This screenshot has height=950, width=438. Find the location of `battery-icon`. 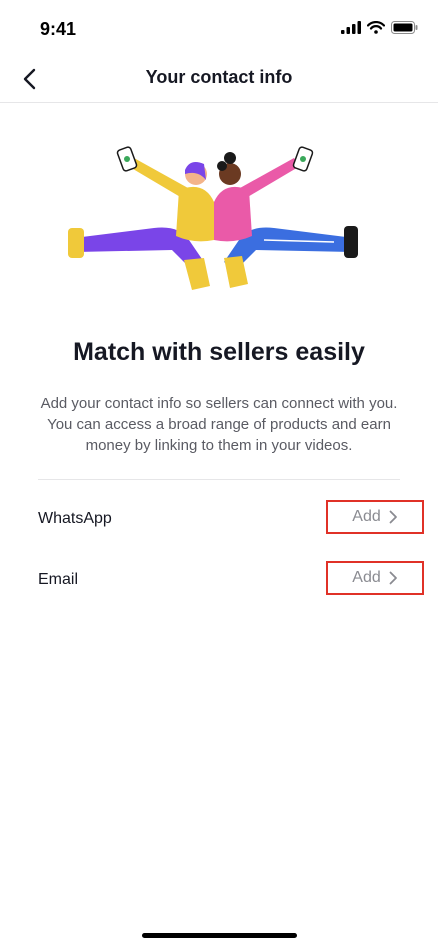

battery-icon is located at coordinates (404, 27).